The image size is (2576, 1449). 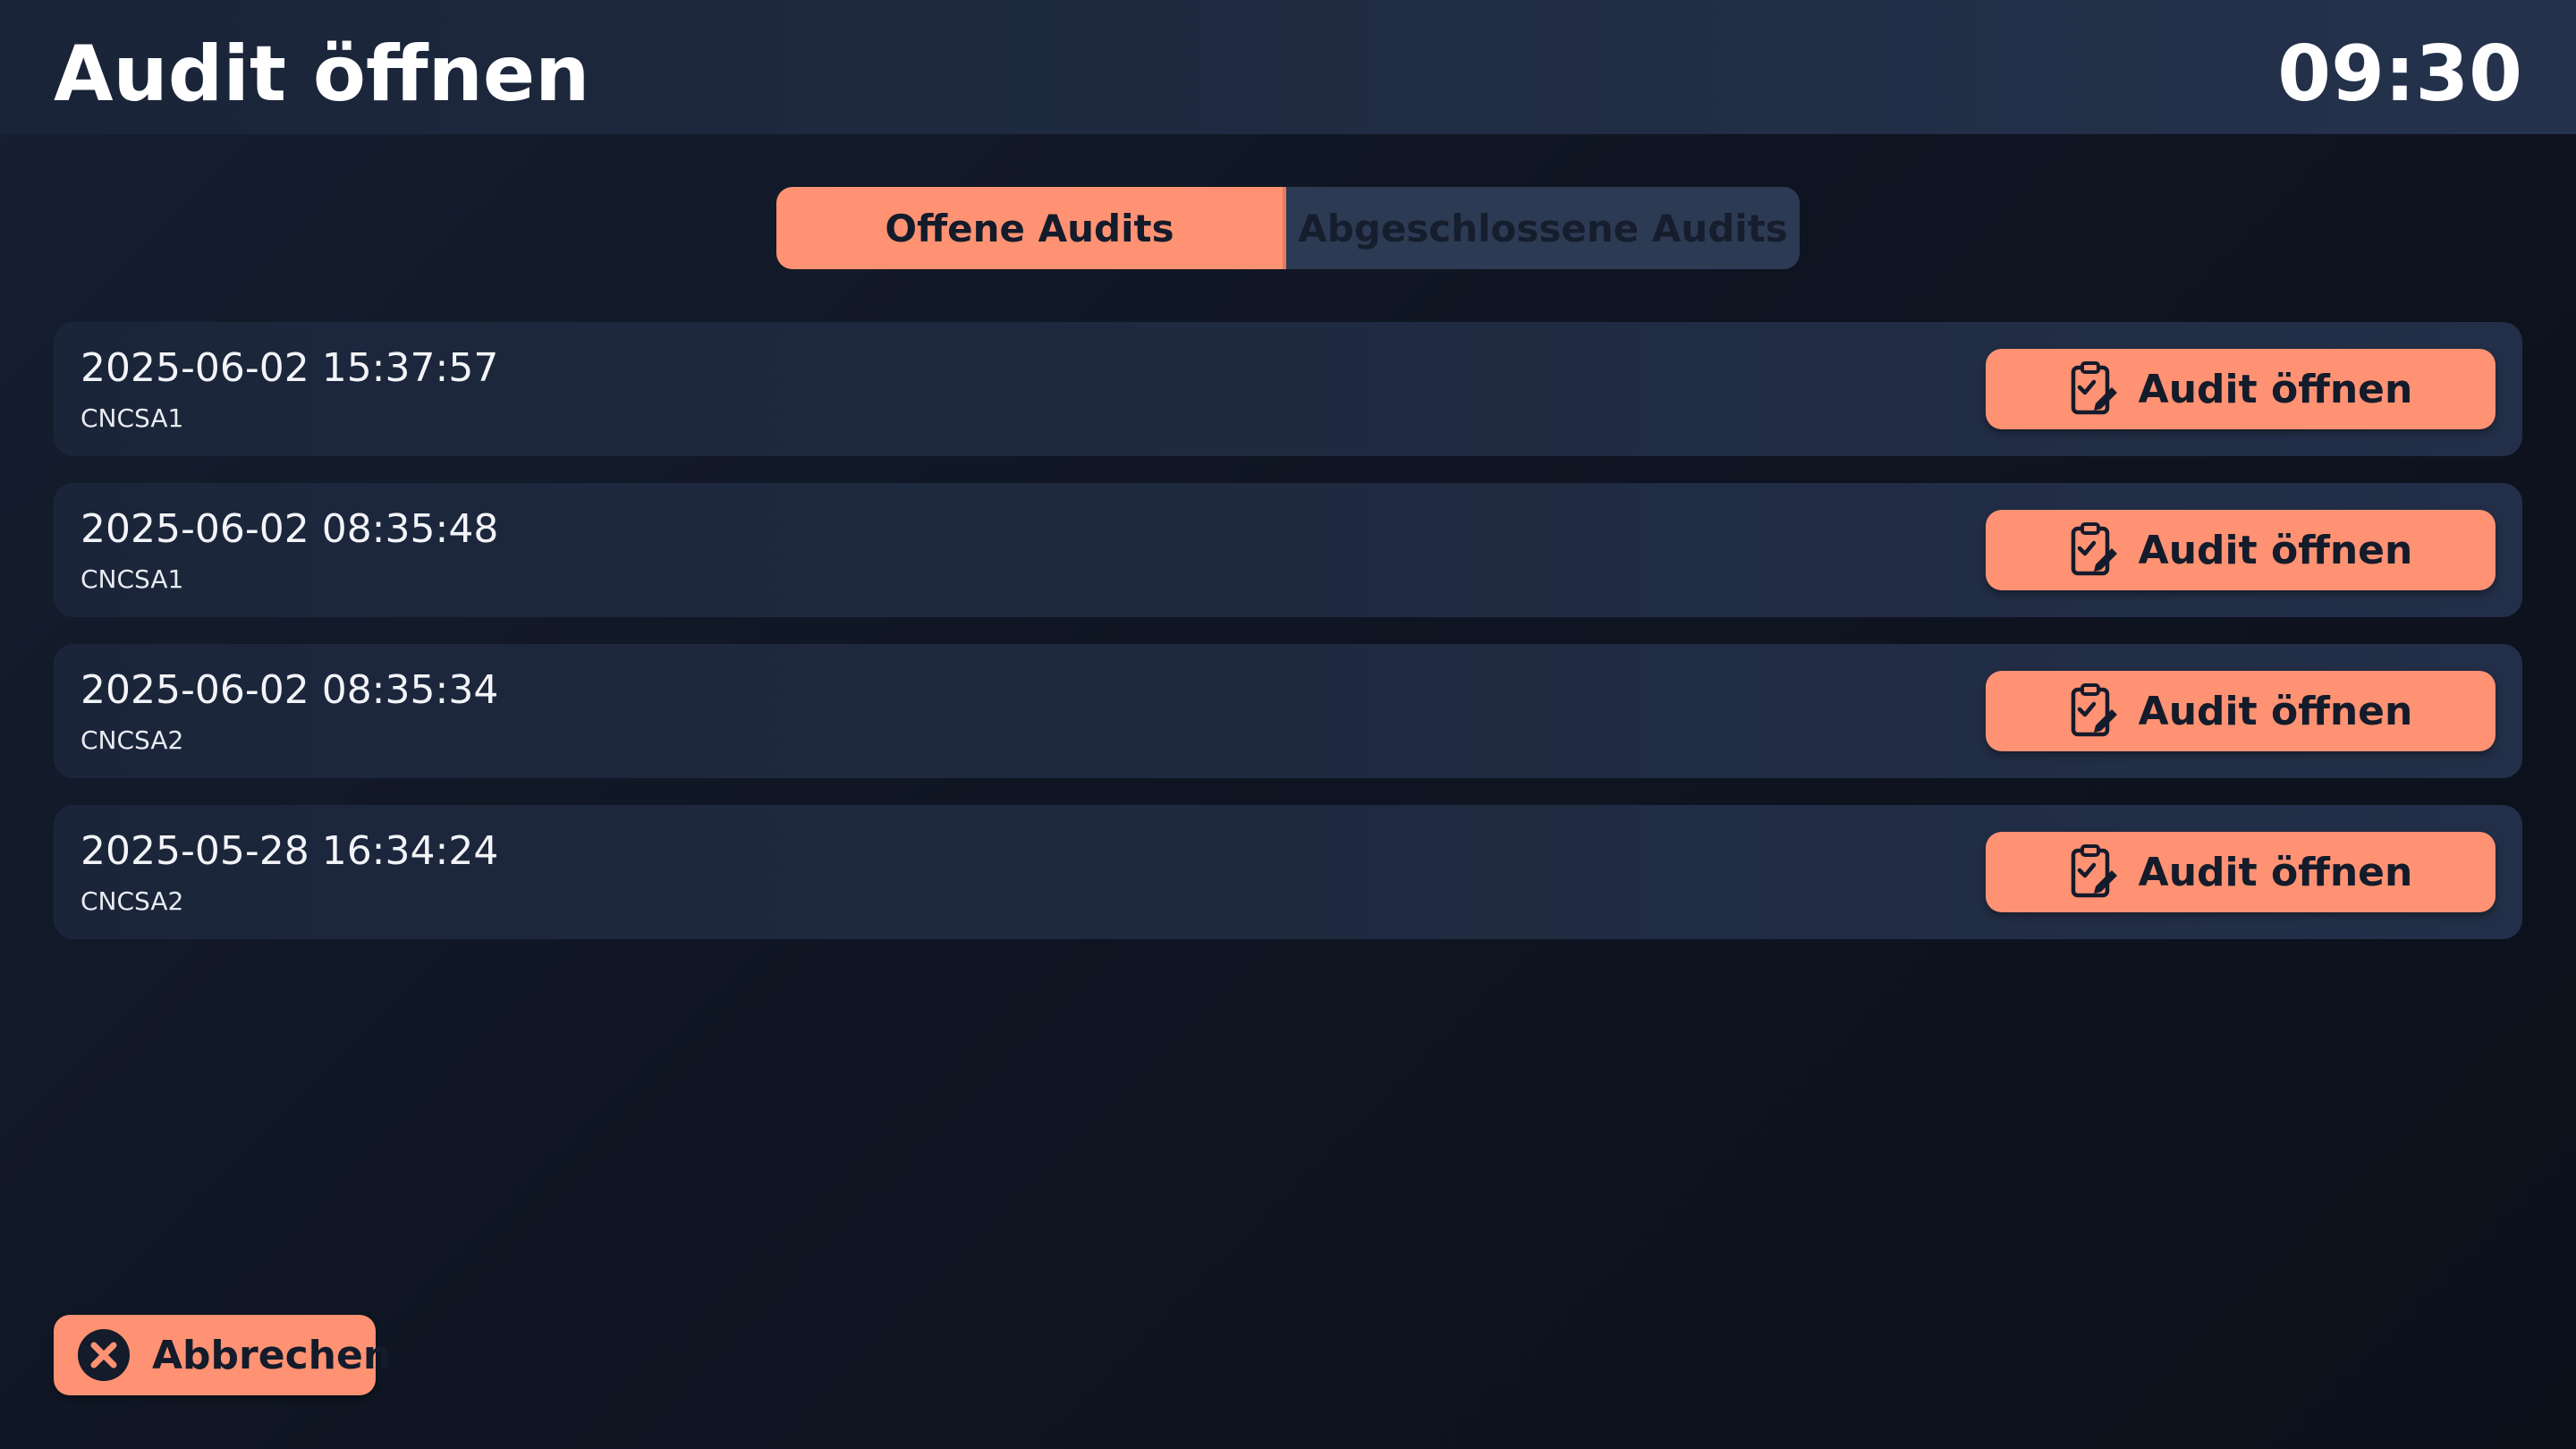 I want to click on audit-datetime: 2025-06-02 15:37:57, so click(x=289, y=368).